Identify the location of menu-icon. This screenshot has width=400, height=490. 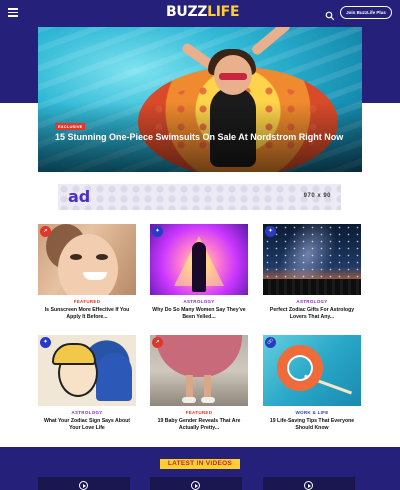
(13, 12).